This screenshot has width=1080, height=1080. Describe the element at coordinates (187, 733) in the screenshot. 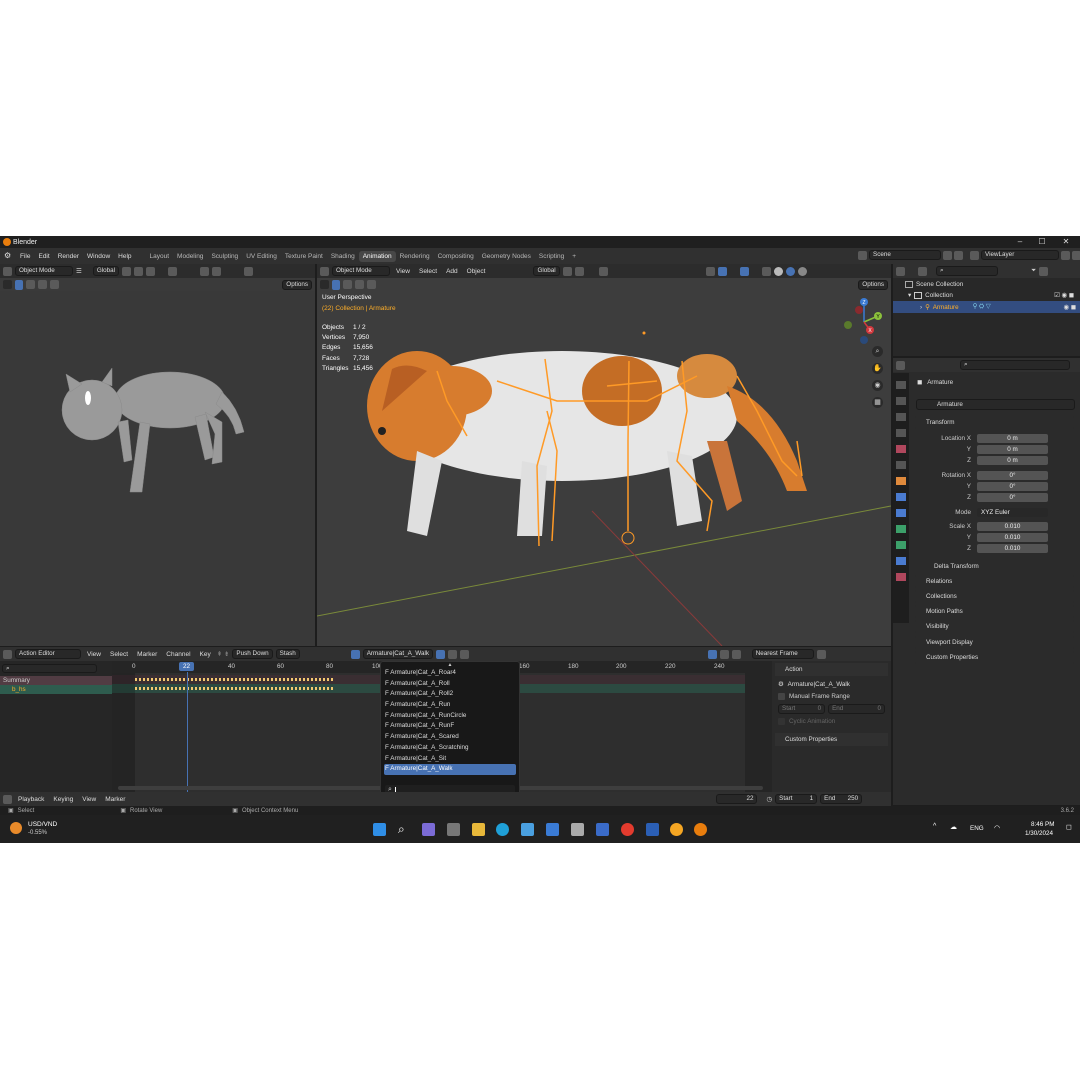

I see `playhead` at that location.